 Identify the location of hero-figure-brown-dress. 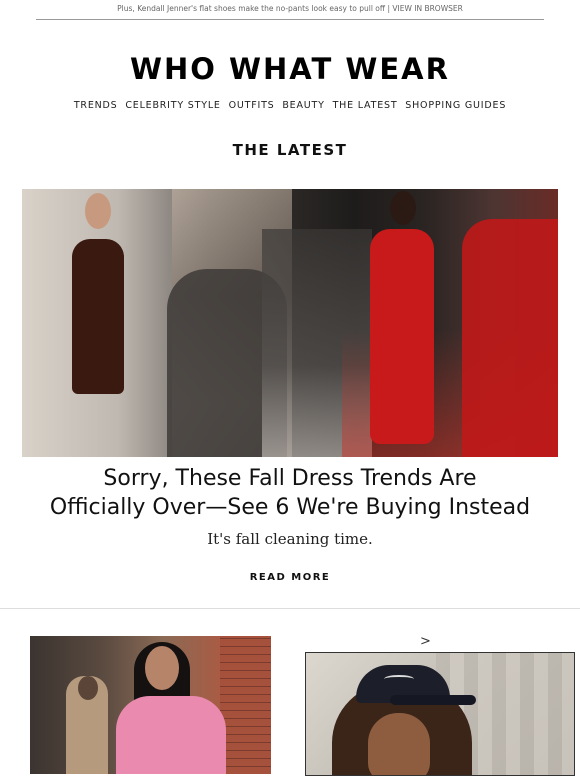
(98, 316).